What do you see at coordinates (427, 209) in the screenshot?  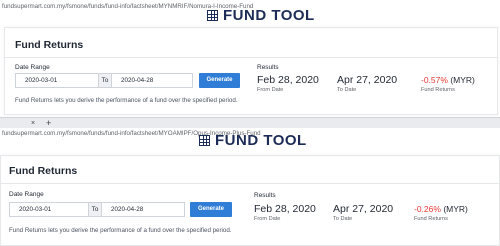 I see `fund-return-value: -0.26%` at bounding box center [427, 209].